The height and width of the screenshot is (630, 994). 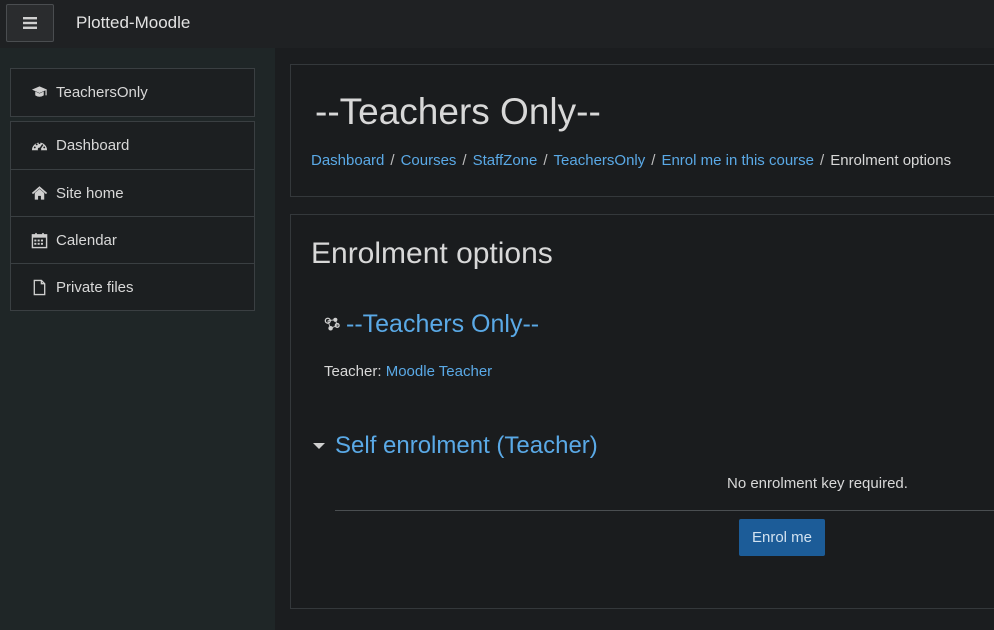 What do you see at coordinates (39, 192) in the screenshot?
I see `home-icon` at bounding box center [39, 192].